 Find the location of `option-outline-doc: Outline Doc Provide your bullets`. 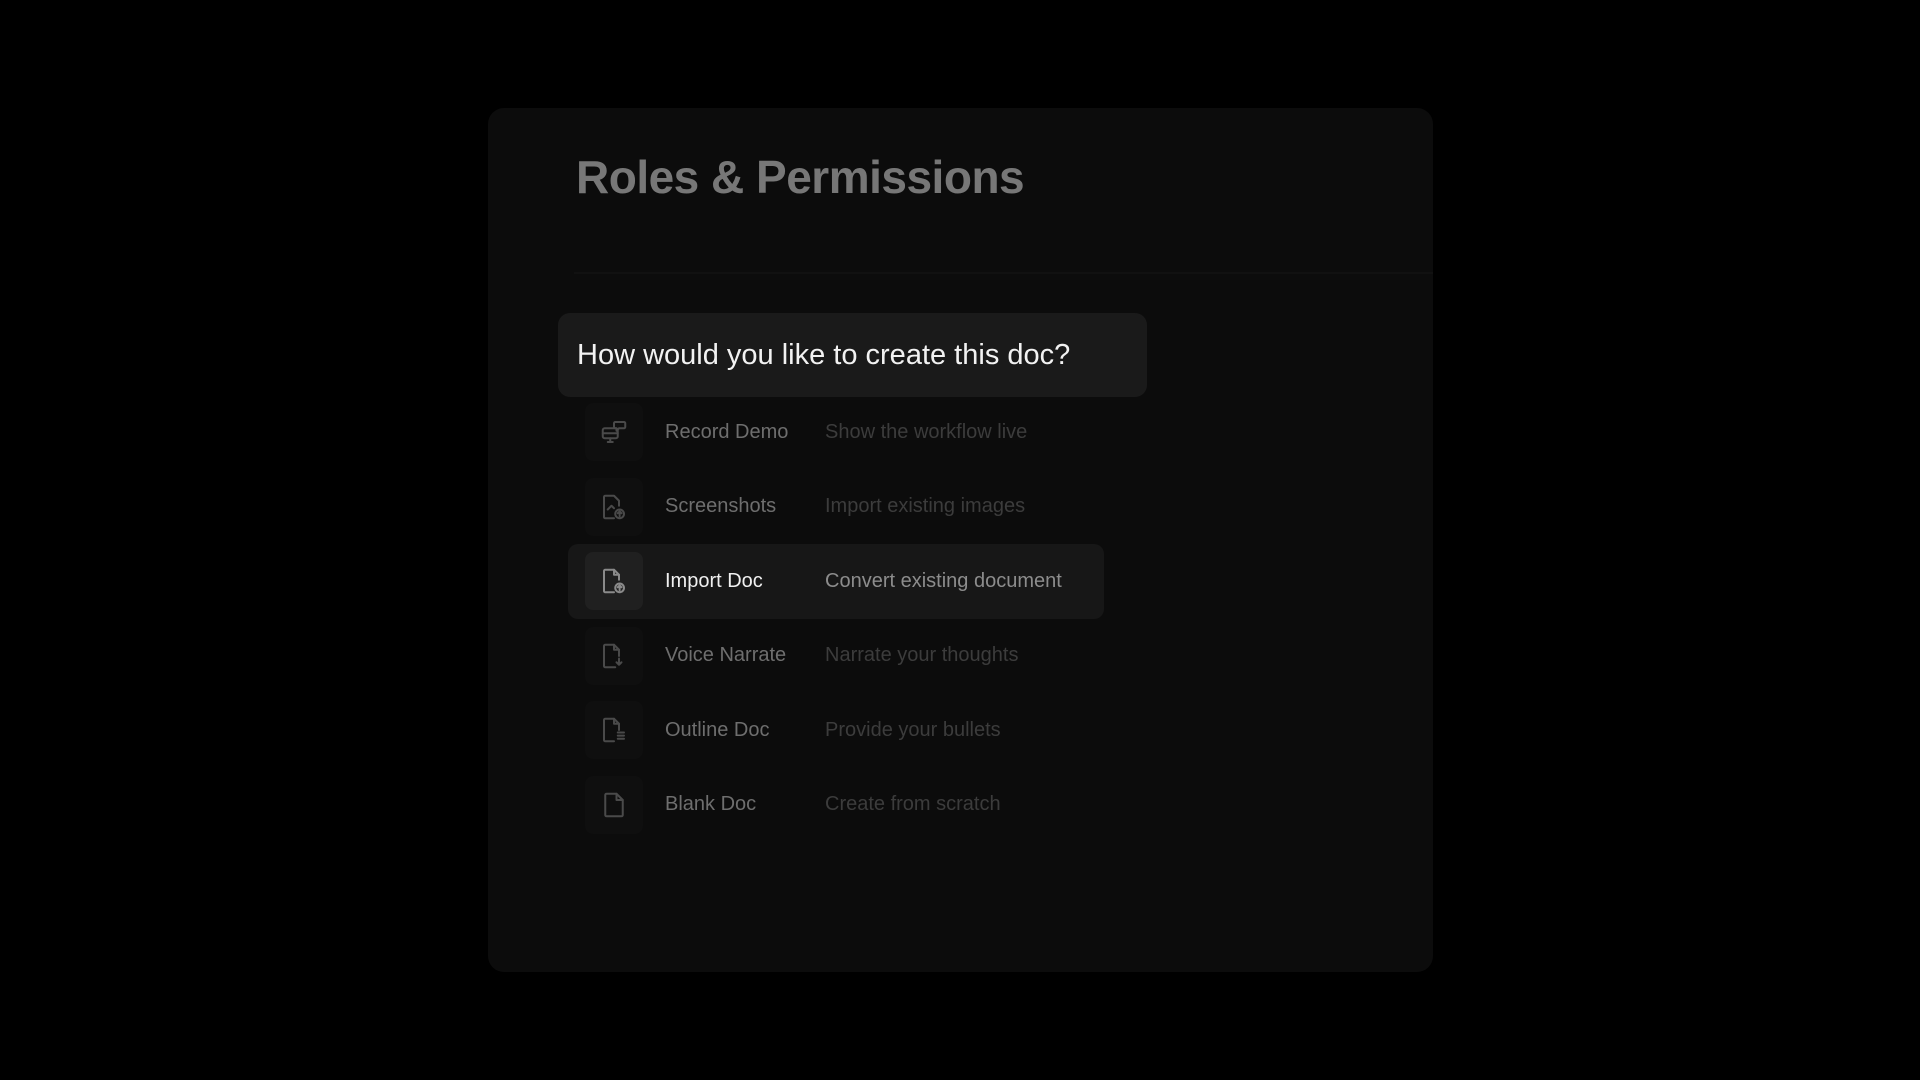

option-outline-doc: Outline Doc Provide your bullets is located at coordinates (836, 730).